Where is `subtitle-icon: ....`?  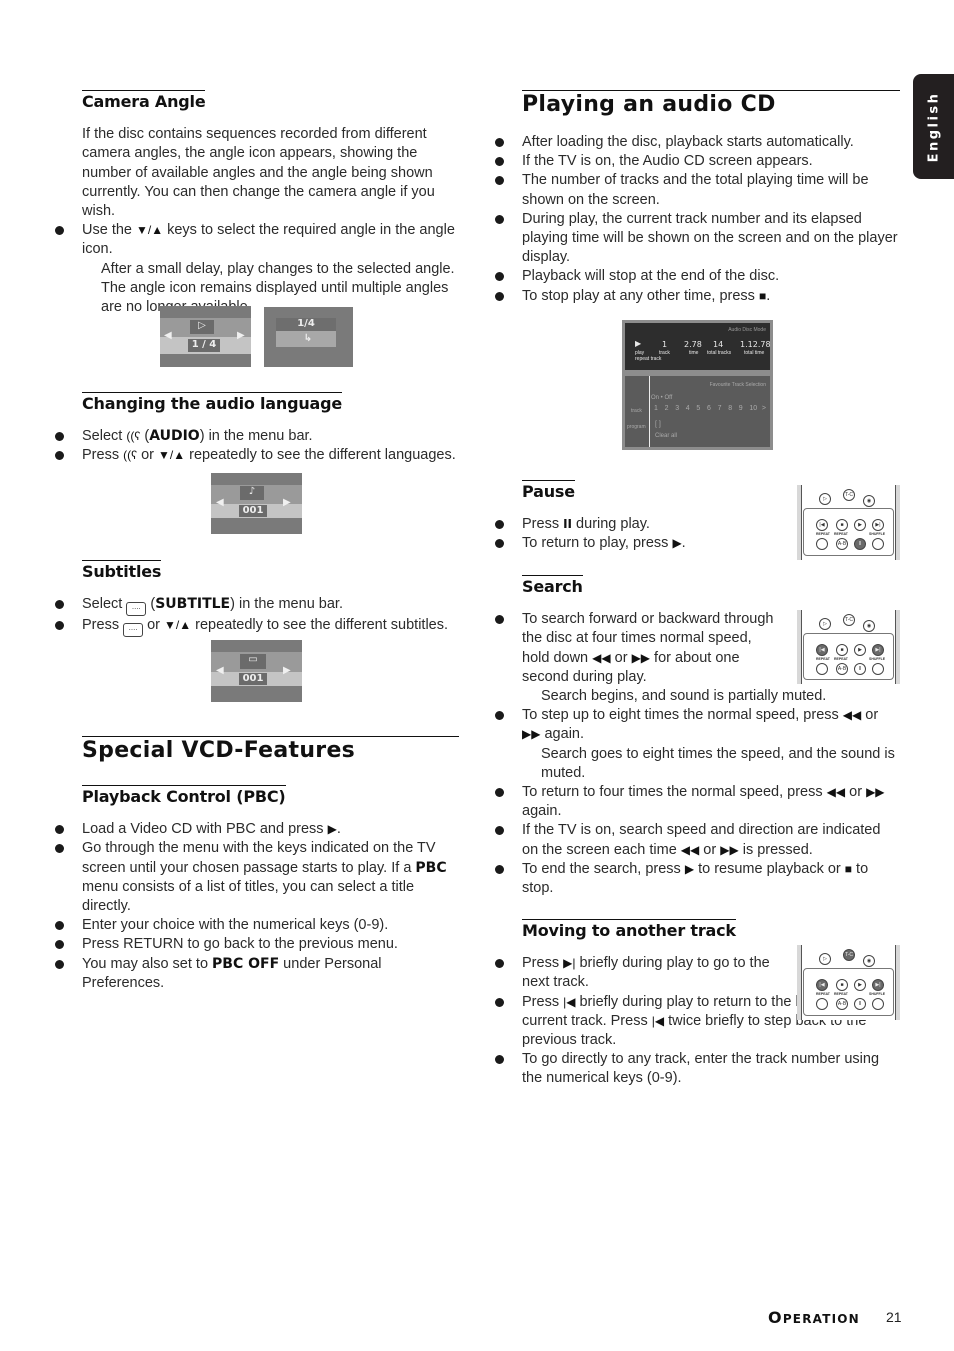 subtitle-icon: .... is located at coordinates (136, 609).